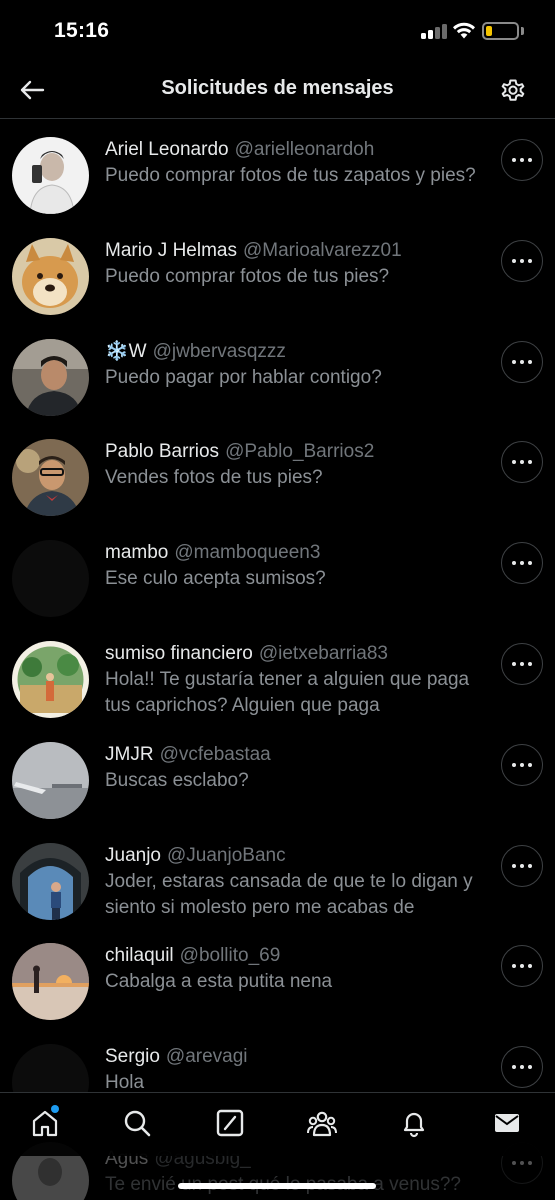 Image resolution: width=555 pixels, height=1200 pixels. I want to click on display-name: sumiso financiero, so click(179, 653).